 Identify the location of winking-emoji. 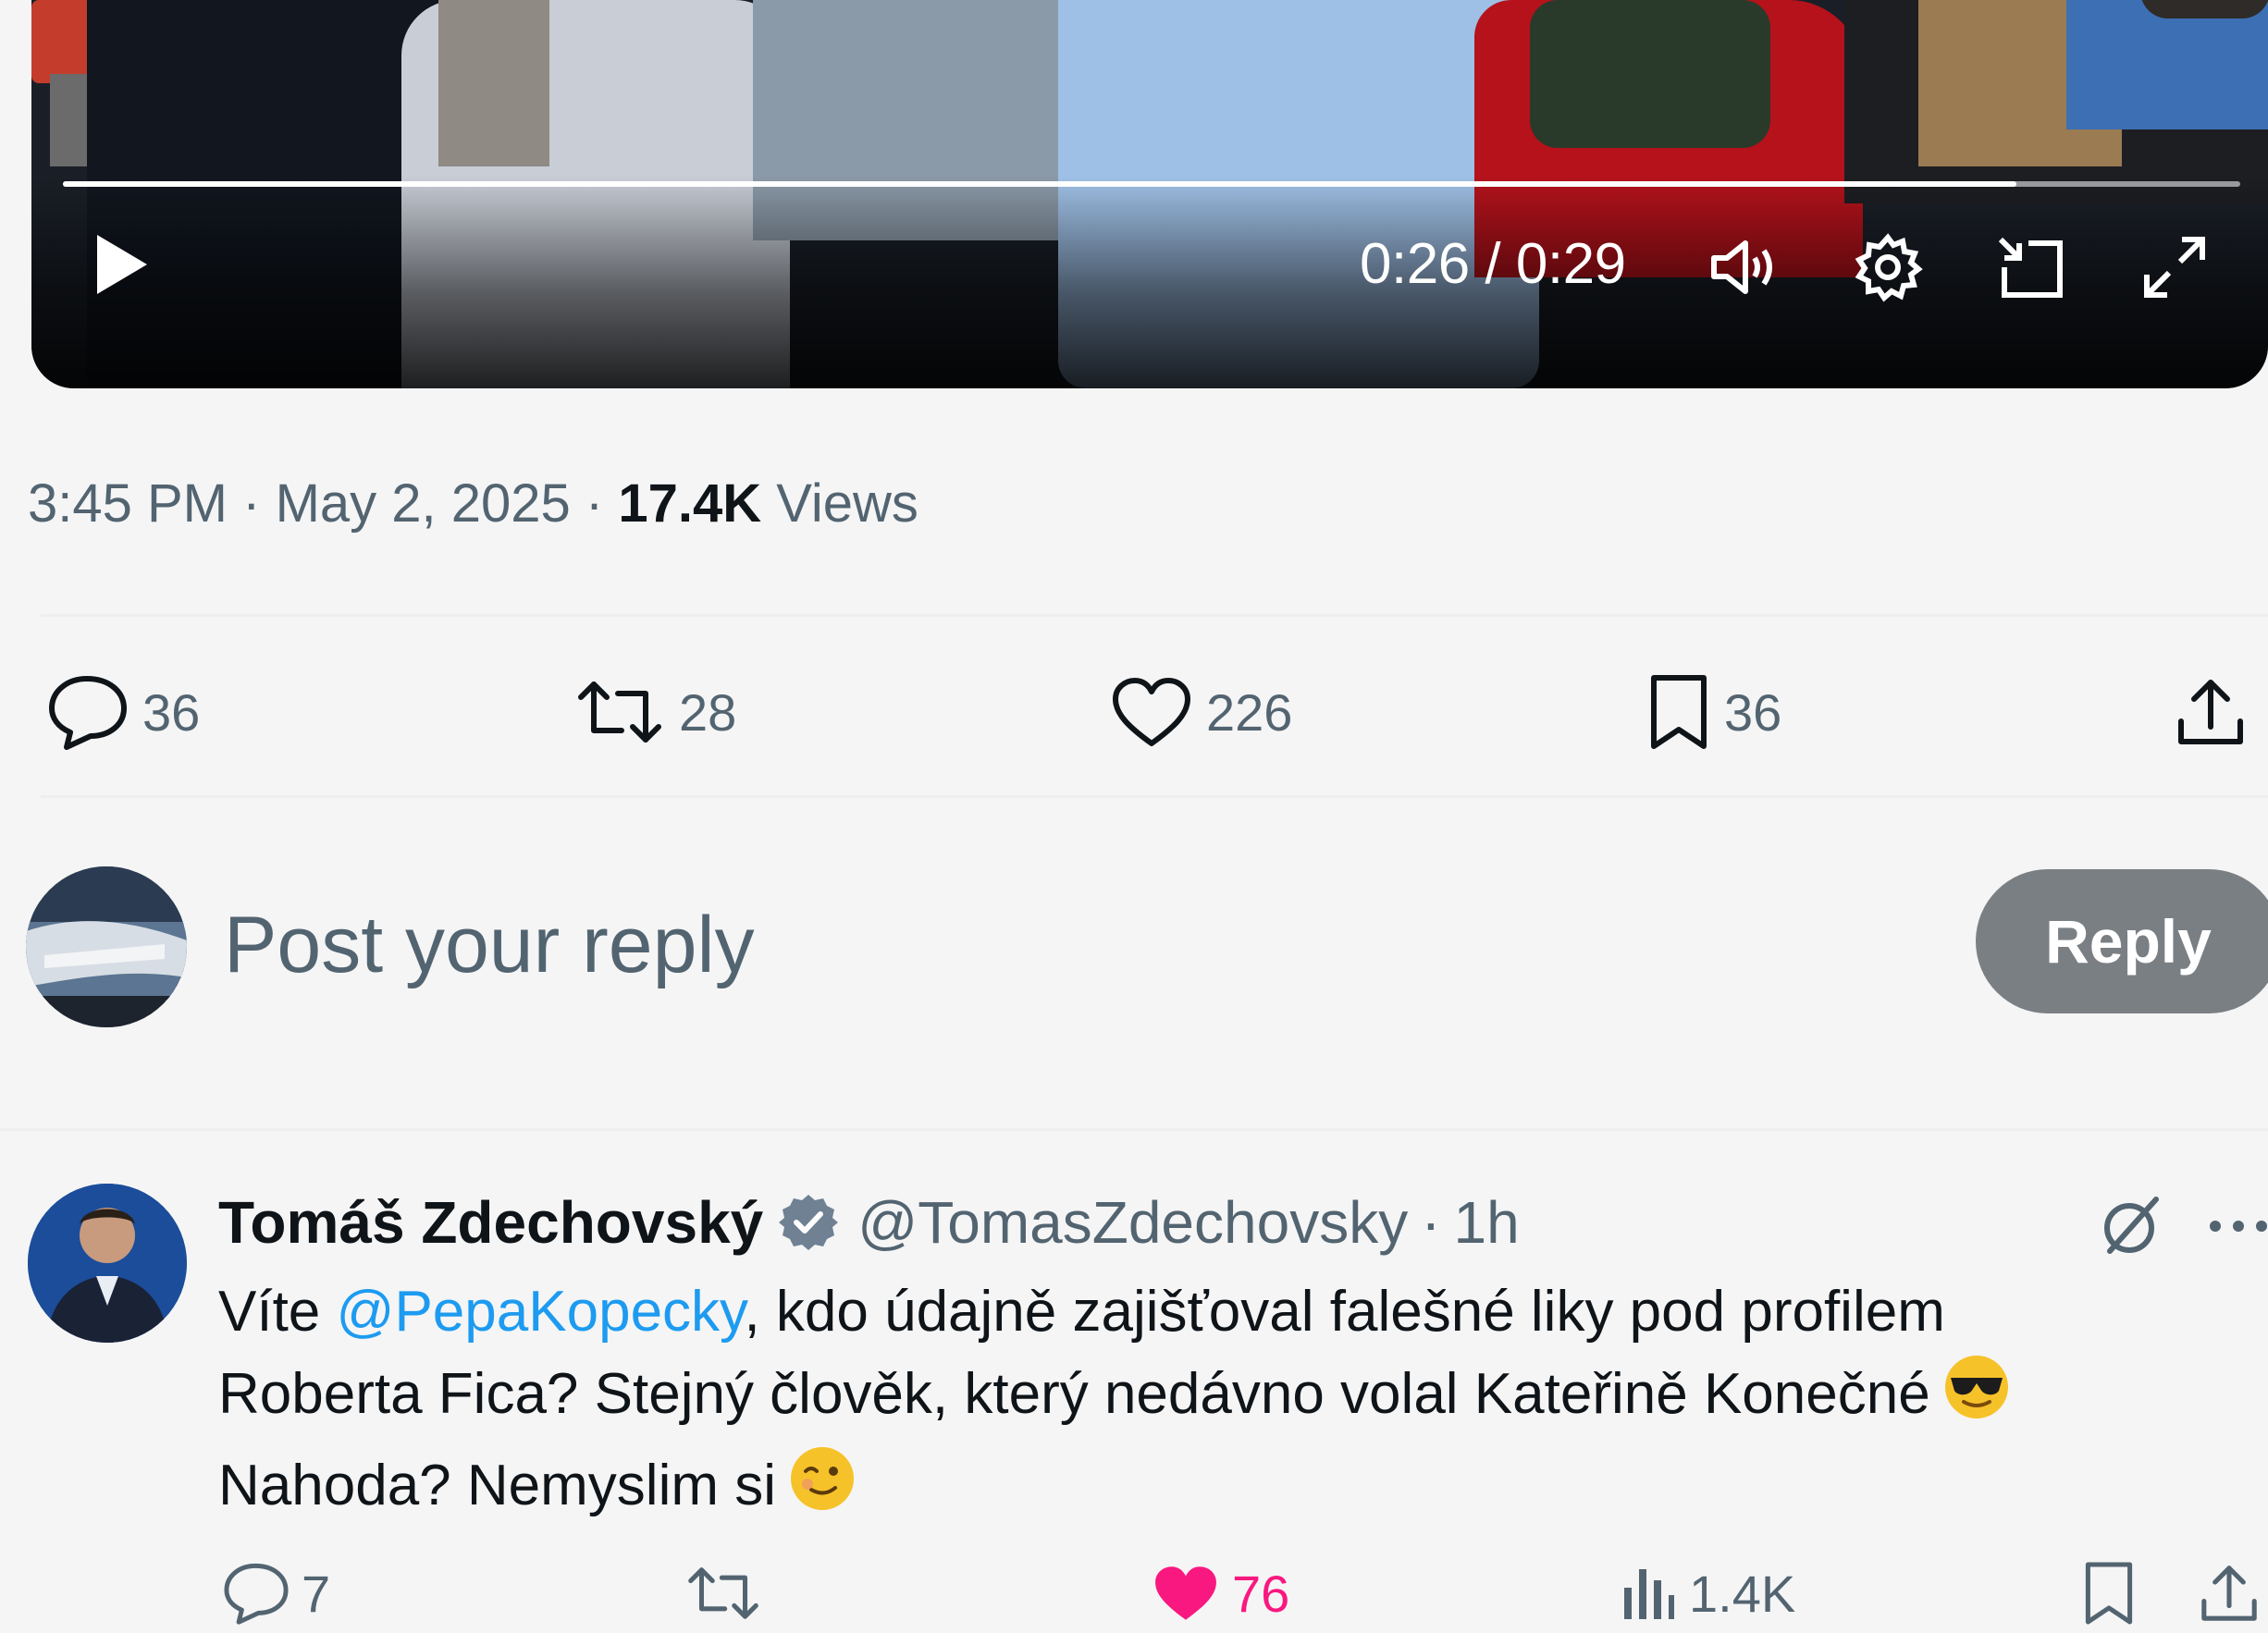
(822, 1489).